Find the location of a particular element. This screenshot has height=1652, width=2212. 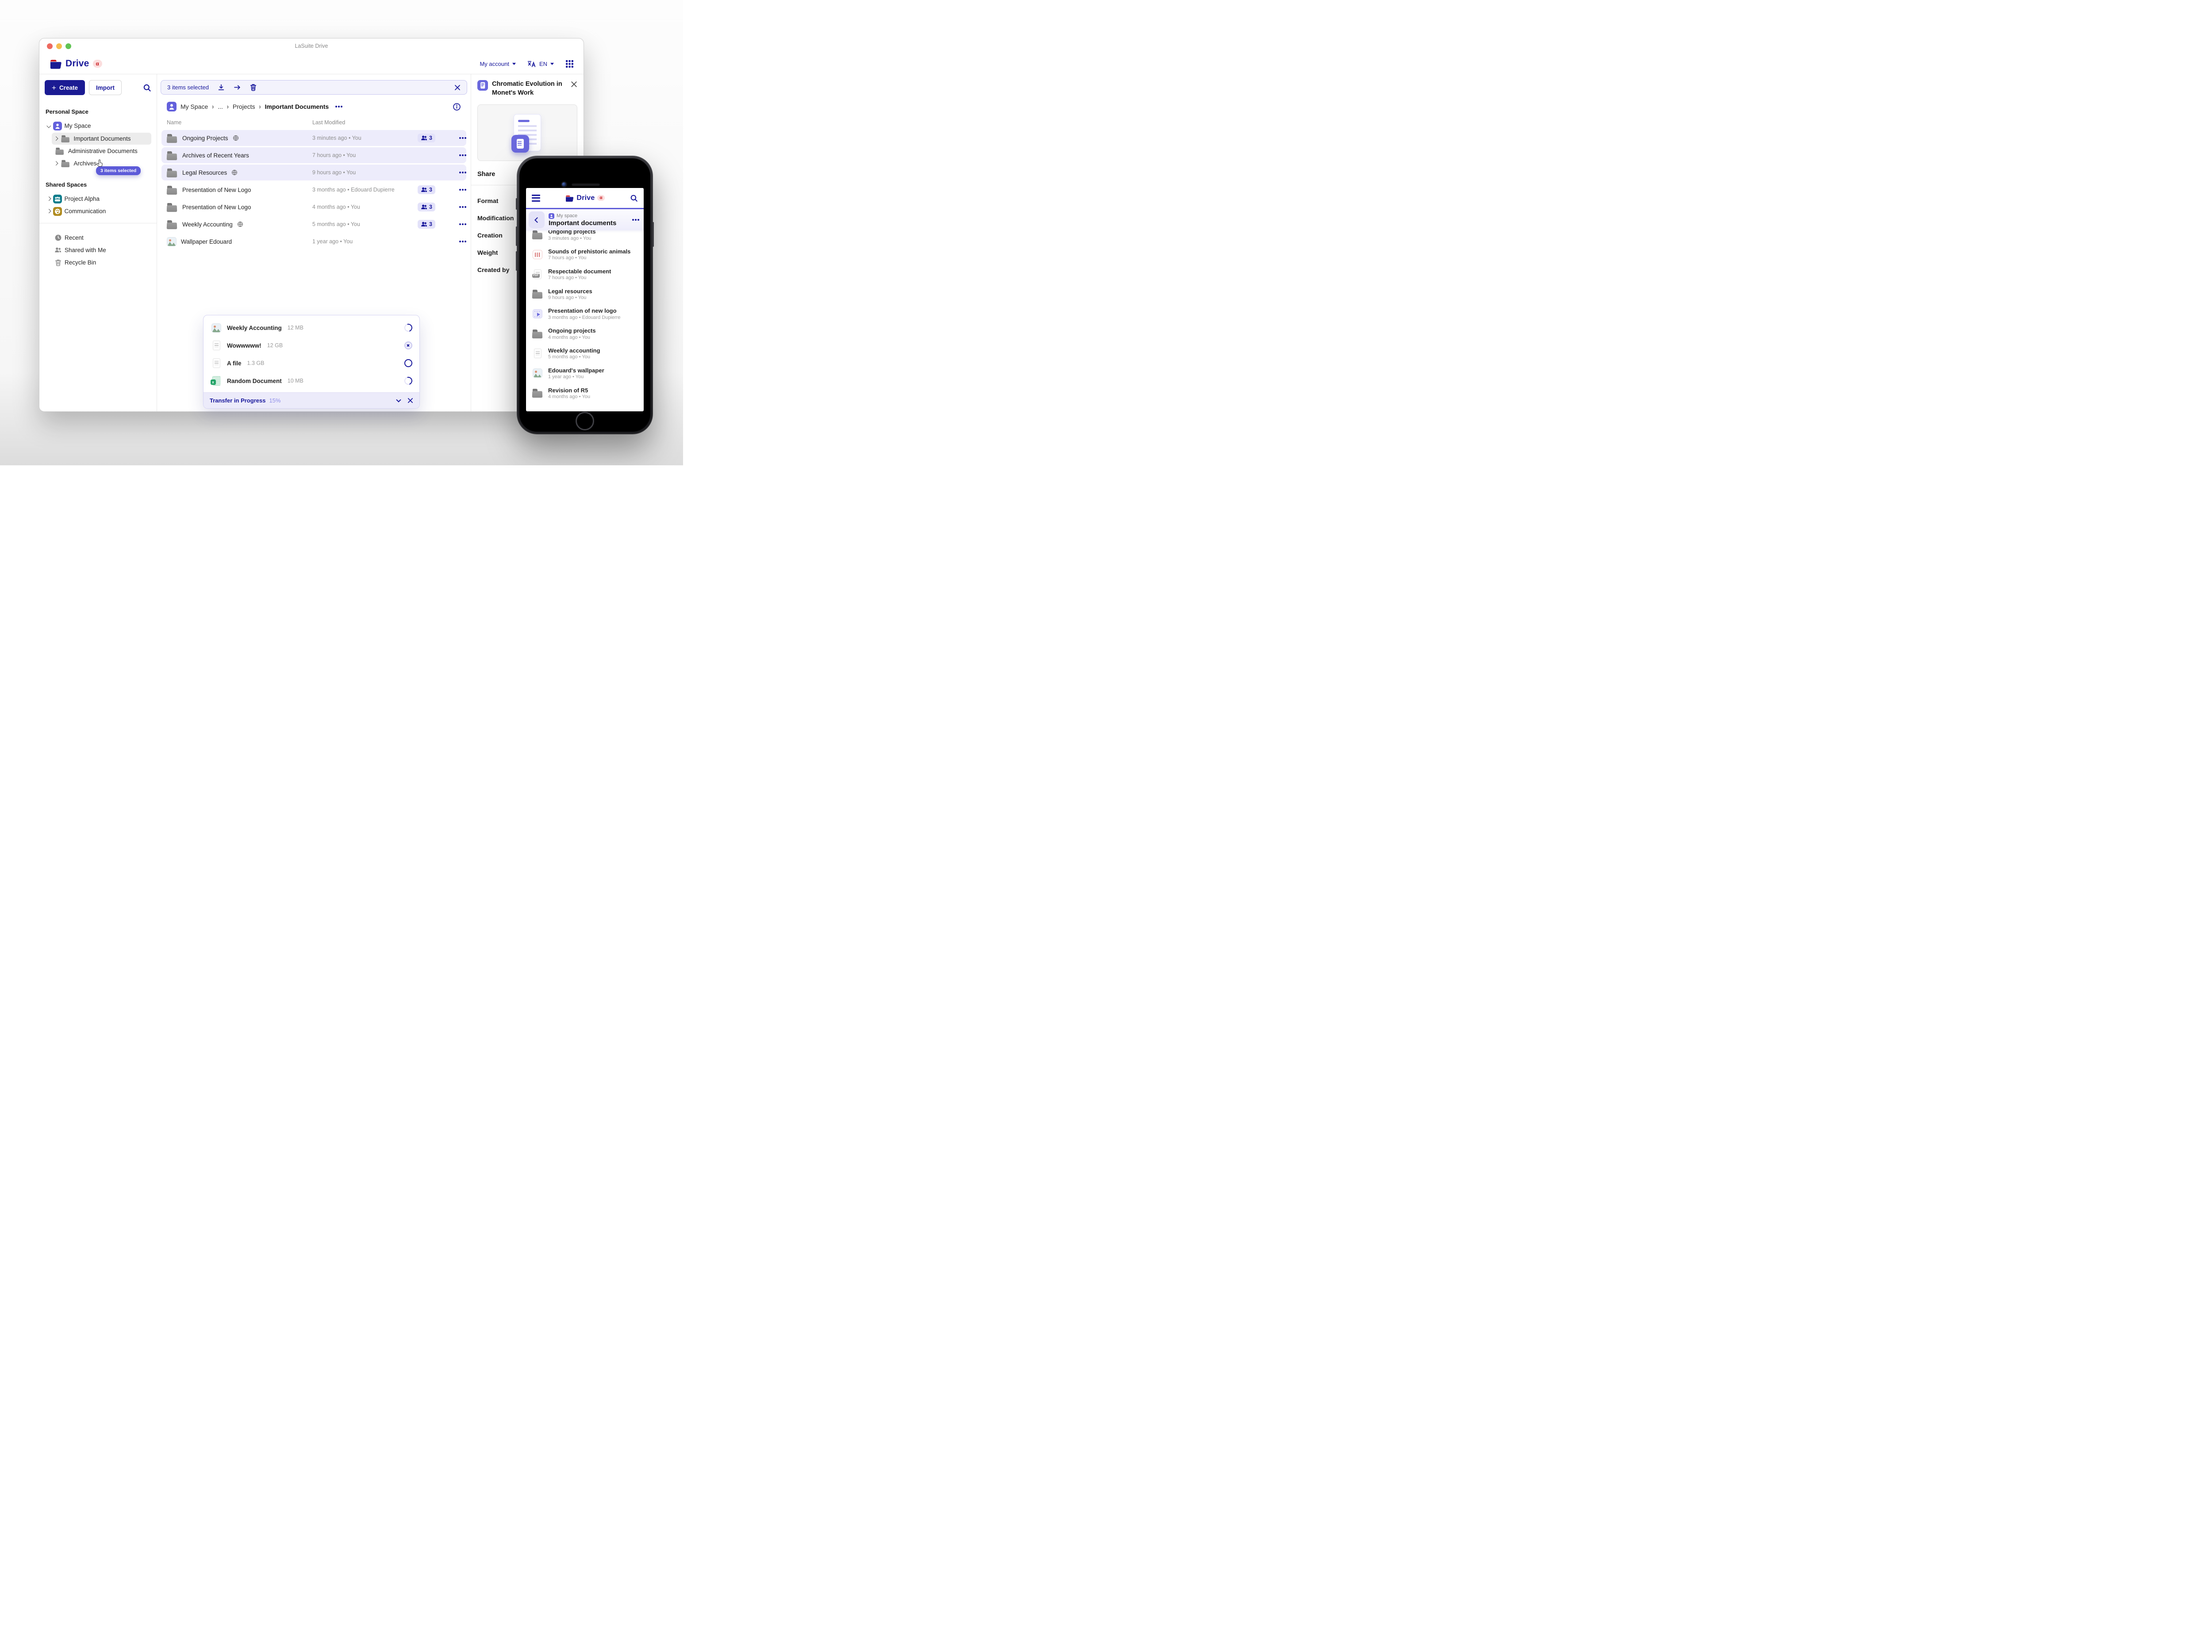

folder-more-button is located at coordinates (635, 220).